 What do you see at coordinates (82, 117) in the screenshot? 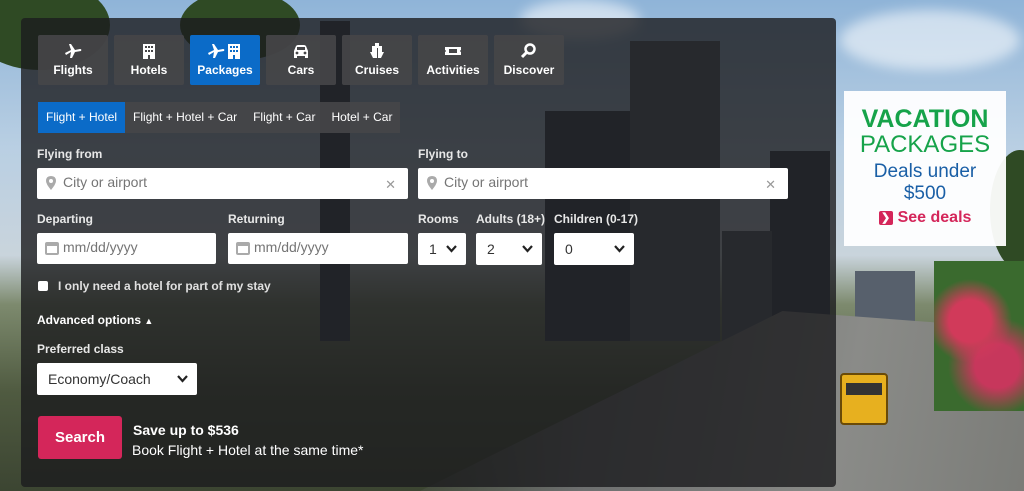
I see `subtab-flight-hotel: Flight + Hotel` at bounding box center [82, 117].